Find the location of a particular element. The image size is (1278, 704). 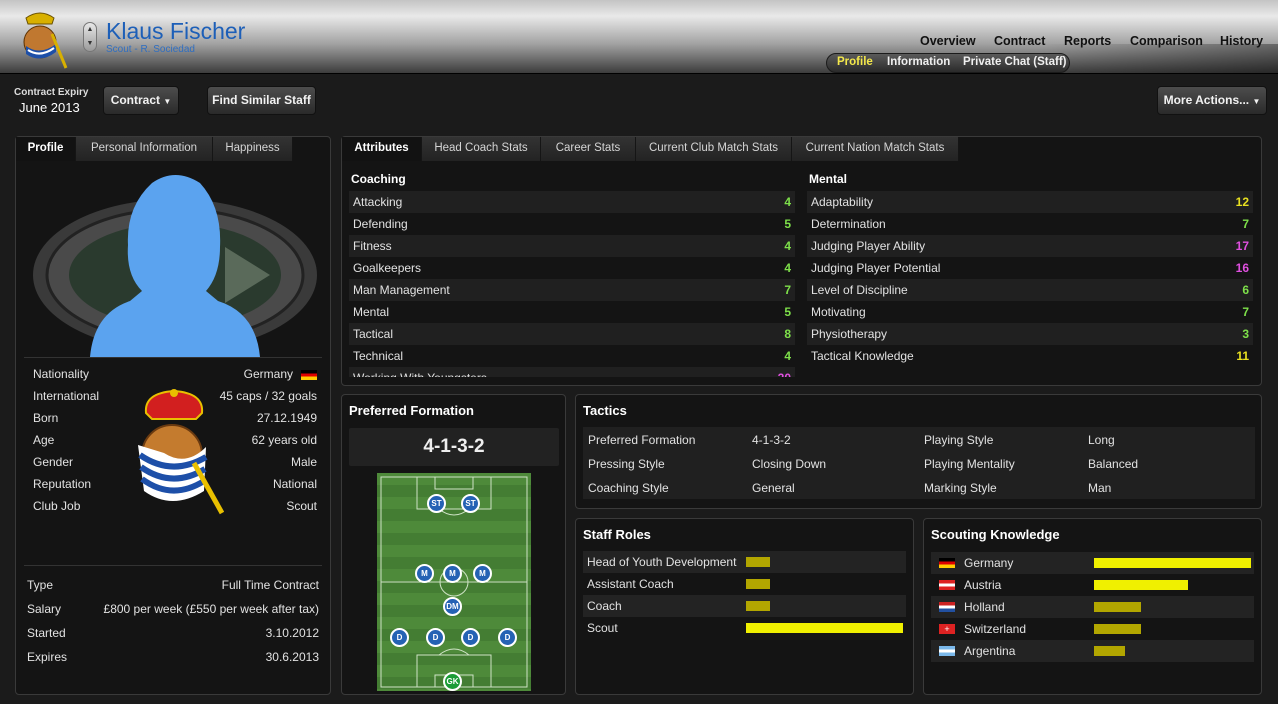

arrow-down-icon: ▼ is located at coordinates (90, 44).